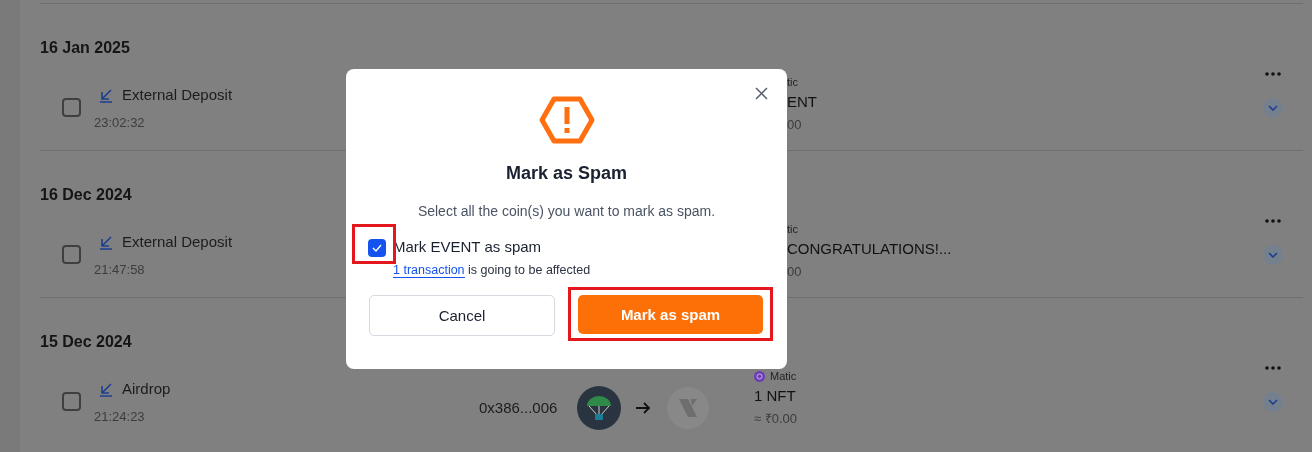  I want to click on close-icon, so click(761, 93).